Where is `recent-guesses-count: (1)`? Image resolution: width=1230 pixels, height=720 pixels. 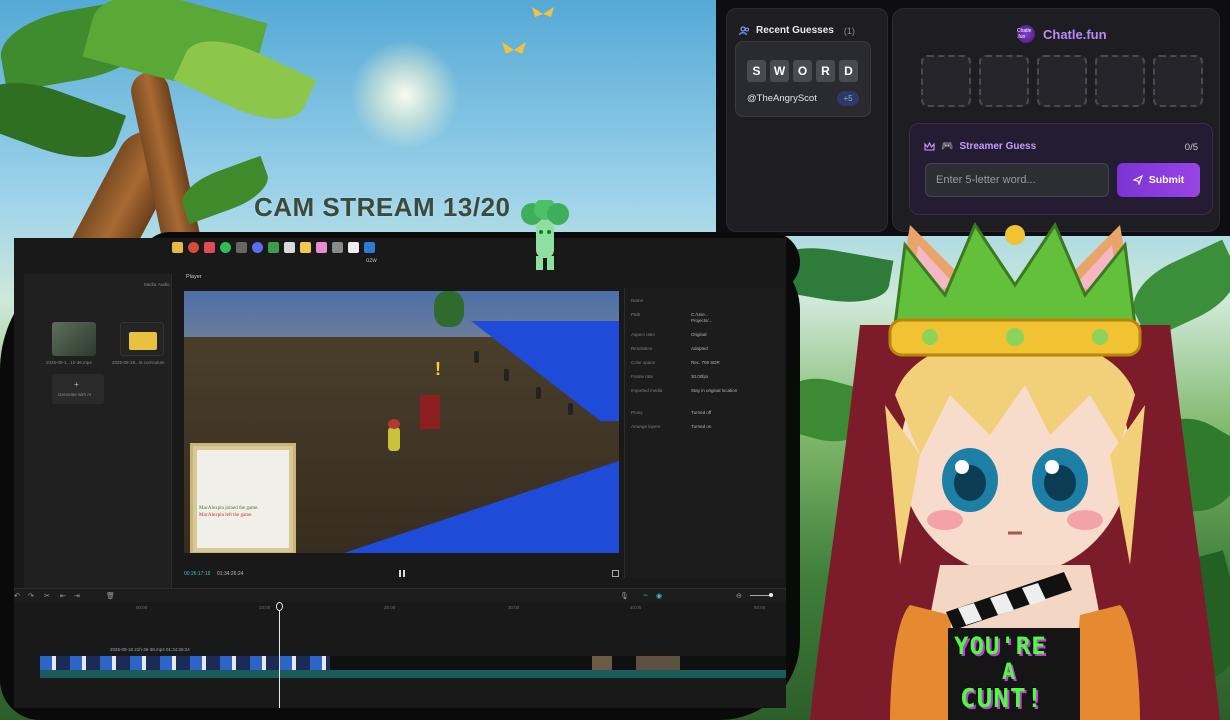
recent-guesses-count: (1) is located at coordinates (849, 30).